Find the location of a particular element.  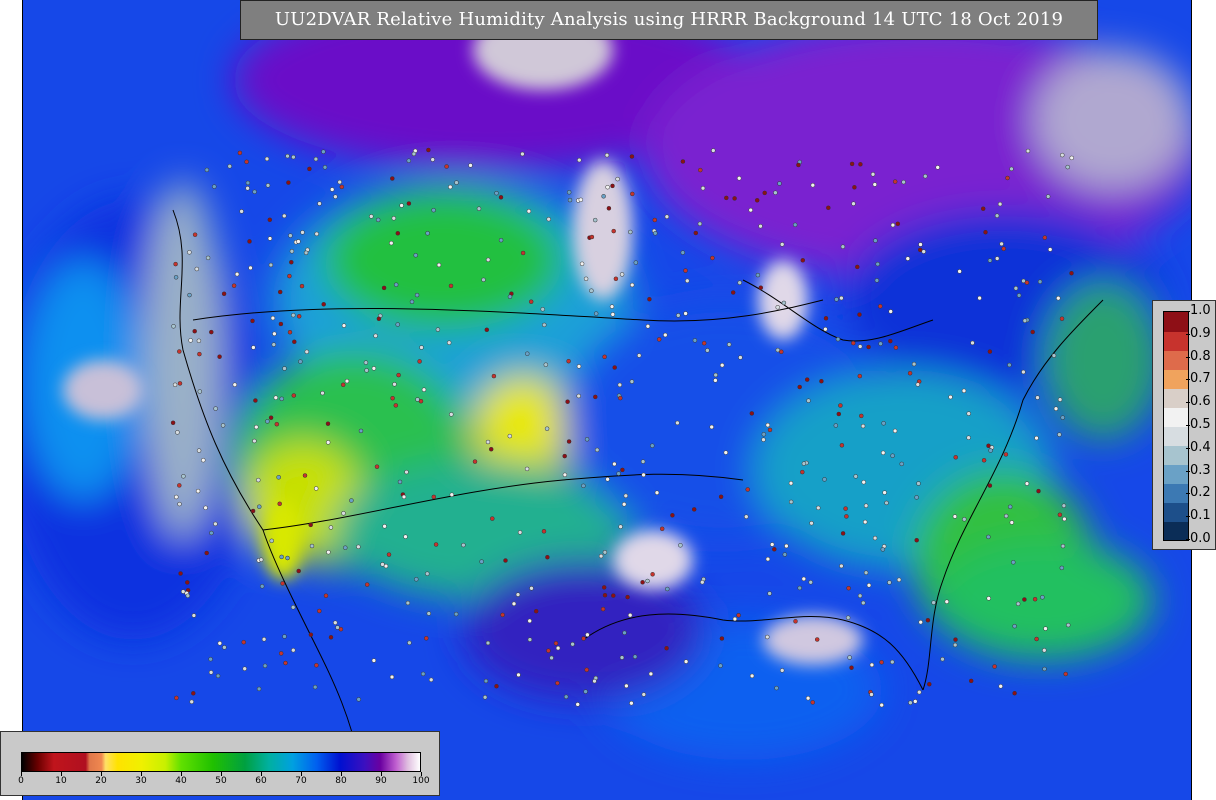

humidity-colorbar-tick: 0 is located at coordinates (21, 779).